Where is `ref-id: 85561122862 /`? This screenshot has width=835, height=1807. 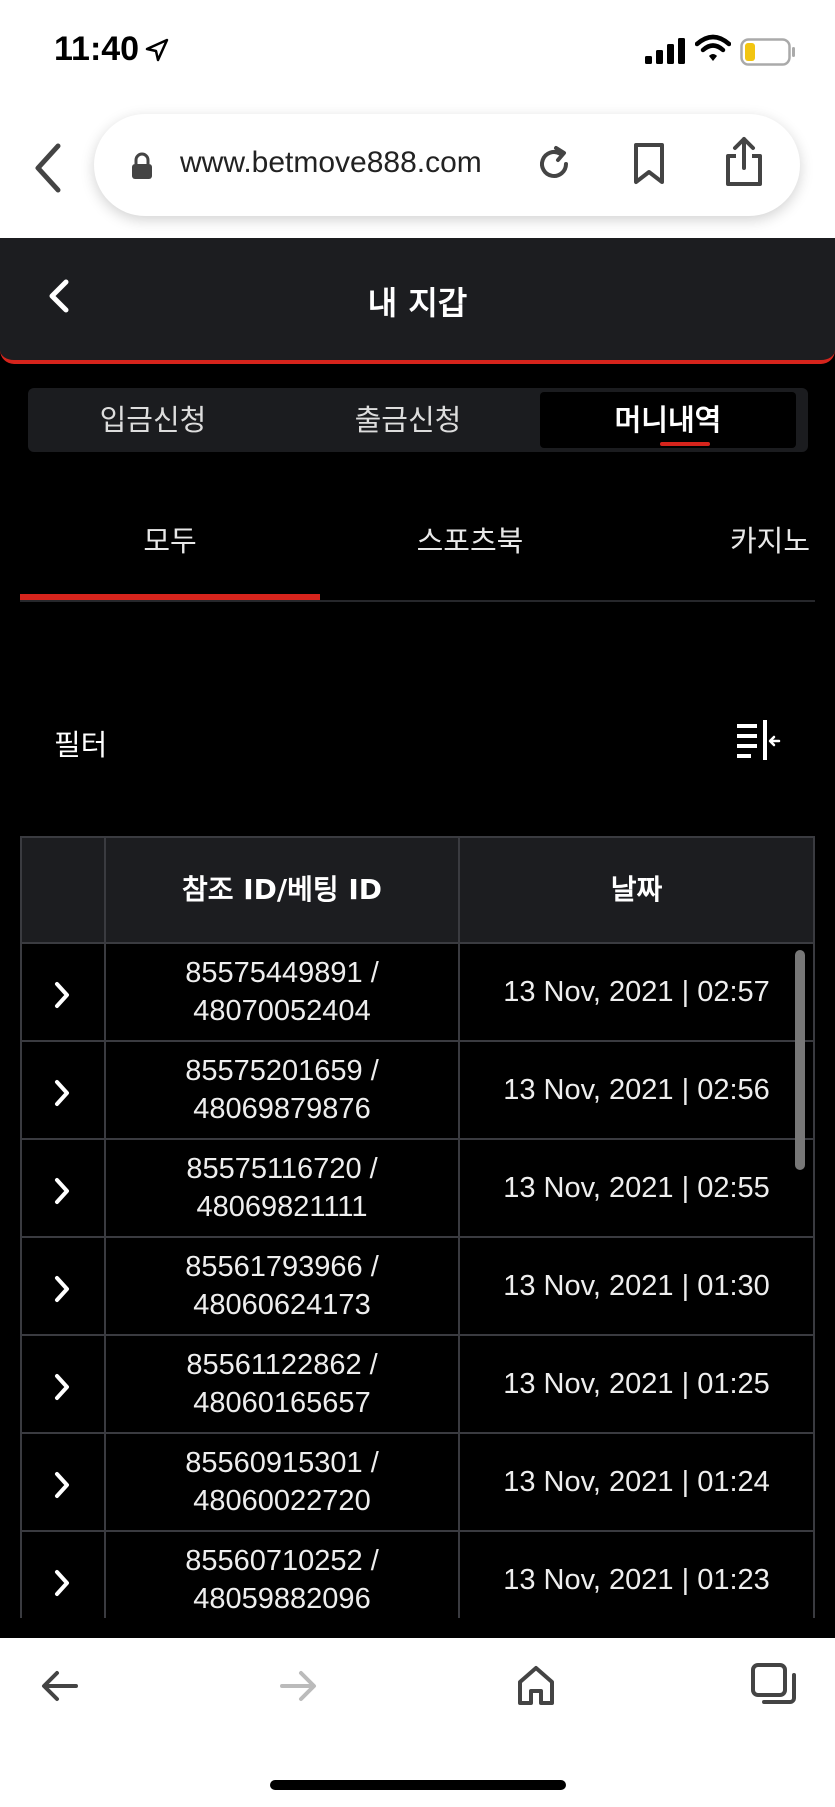
ref-id: 85561122862 / is located at coordinates (282, 1365).